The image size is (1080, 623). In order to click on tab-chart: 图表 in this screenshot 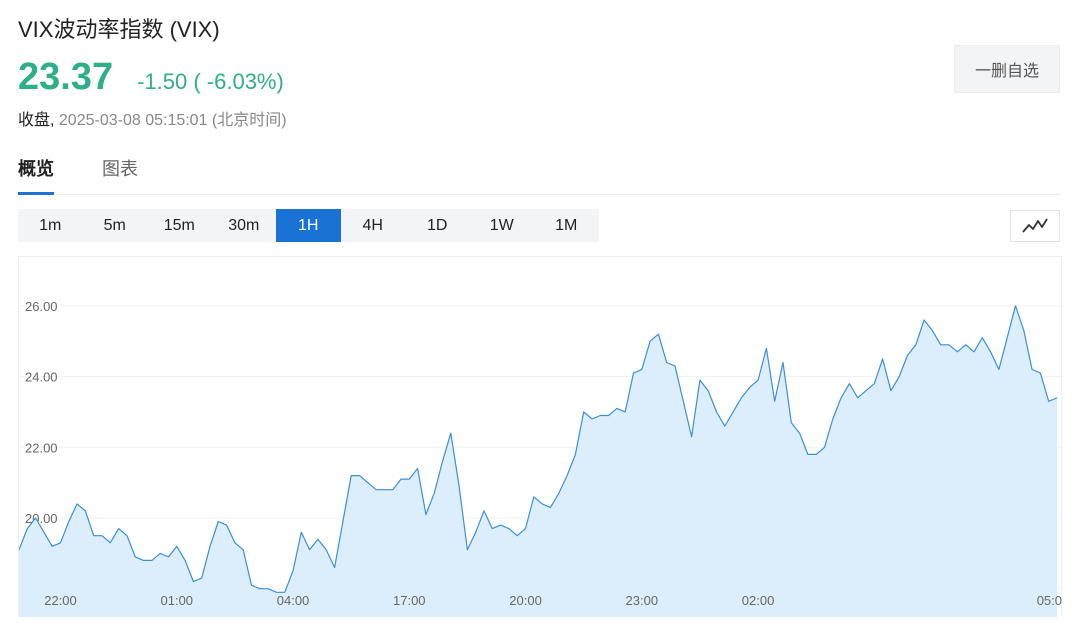, I will do `click(120, 175)`.